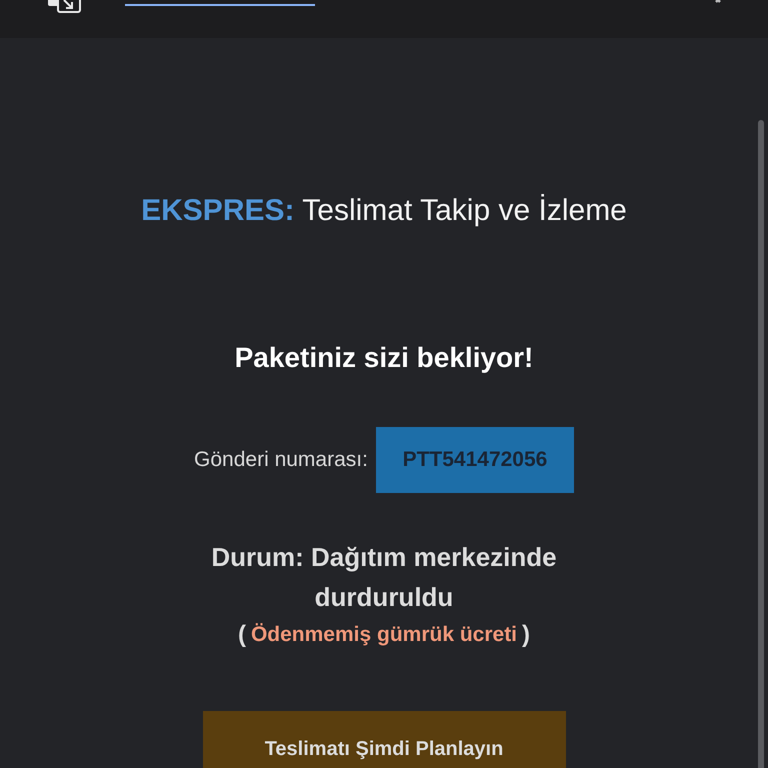 This screenshot has height=768, width=768. What do you see at coordinates (384, 739) in the screenshot?
I see `schedule-button: Teslimatı Şimdi Planlayın` at bounding box center [384, 739].